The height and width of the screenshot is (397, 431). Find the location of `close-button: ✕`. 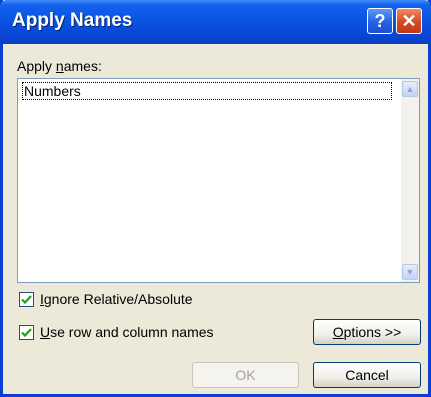

close-button: ✕ is located at coordinates (409, 21).